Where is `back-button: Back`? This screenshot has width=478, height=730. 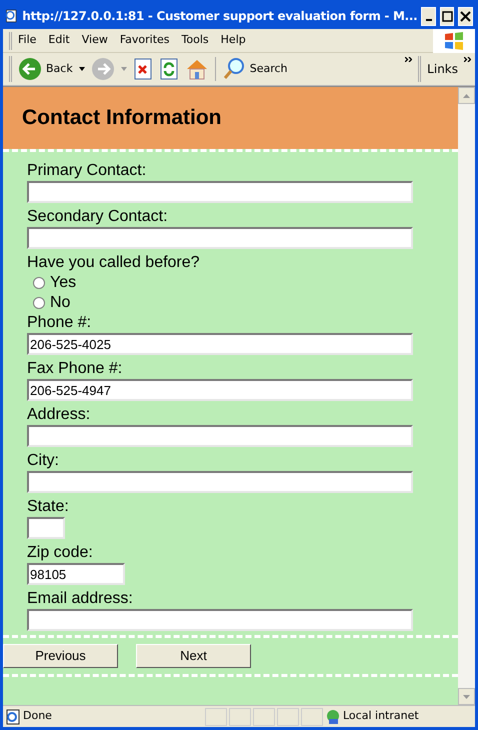 back-button: Back is located at coordinates (45, 69).